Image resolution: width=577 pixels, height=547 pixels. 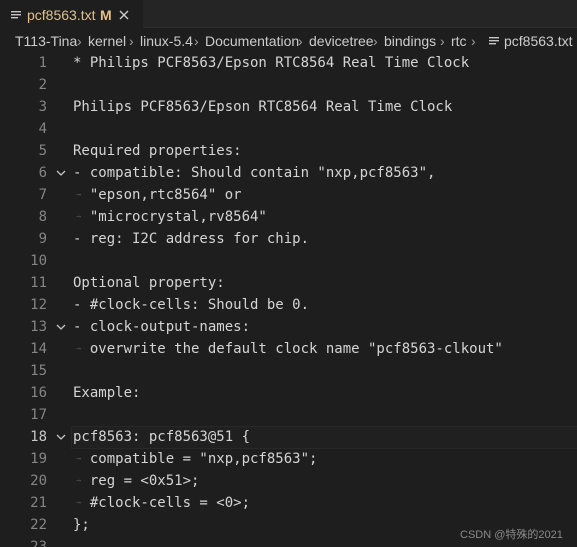 I want to click on line-text: - clock-output-names:, so click(x=162, y=327).